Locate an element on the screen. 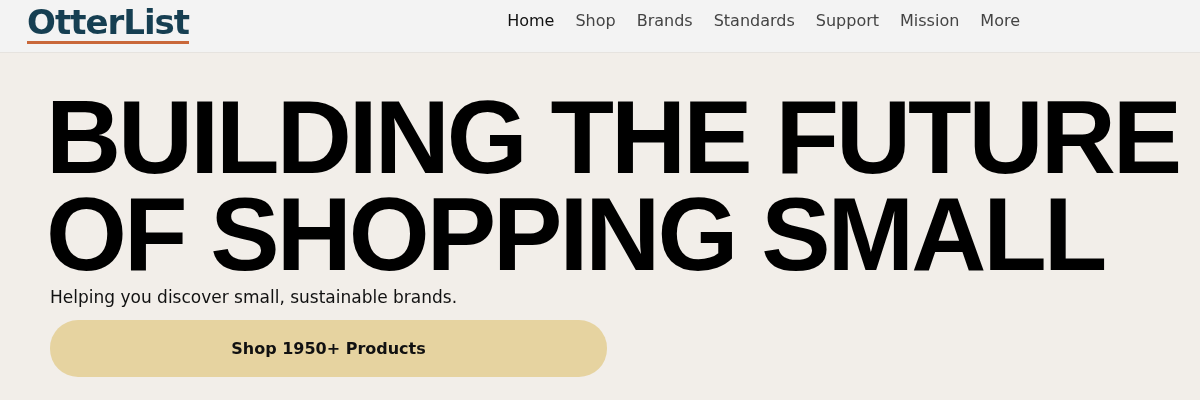 The width and height of the screenshot is (1200, 400). nav-link: Mission is located at coordinates (930, 20).